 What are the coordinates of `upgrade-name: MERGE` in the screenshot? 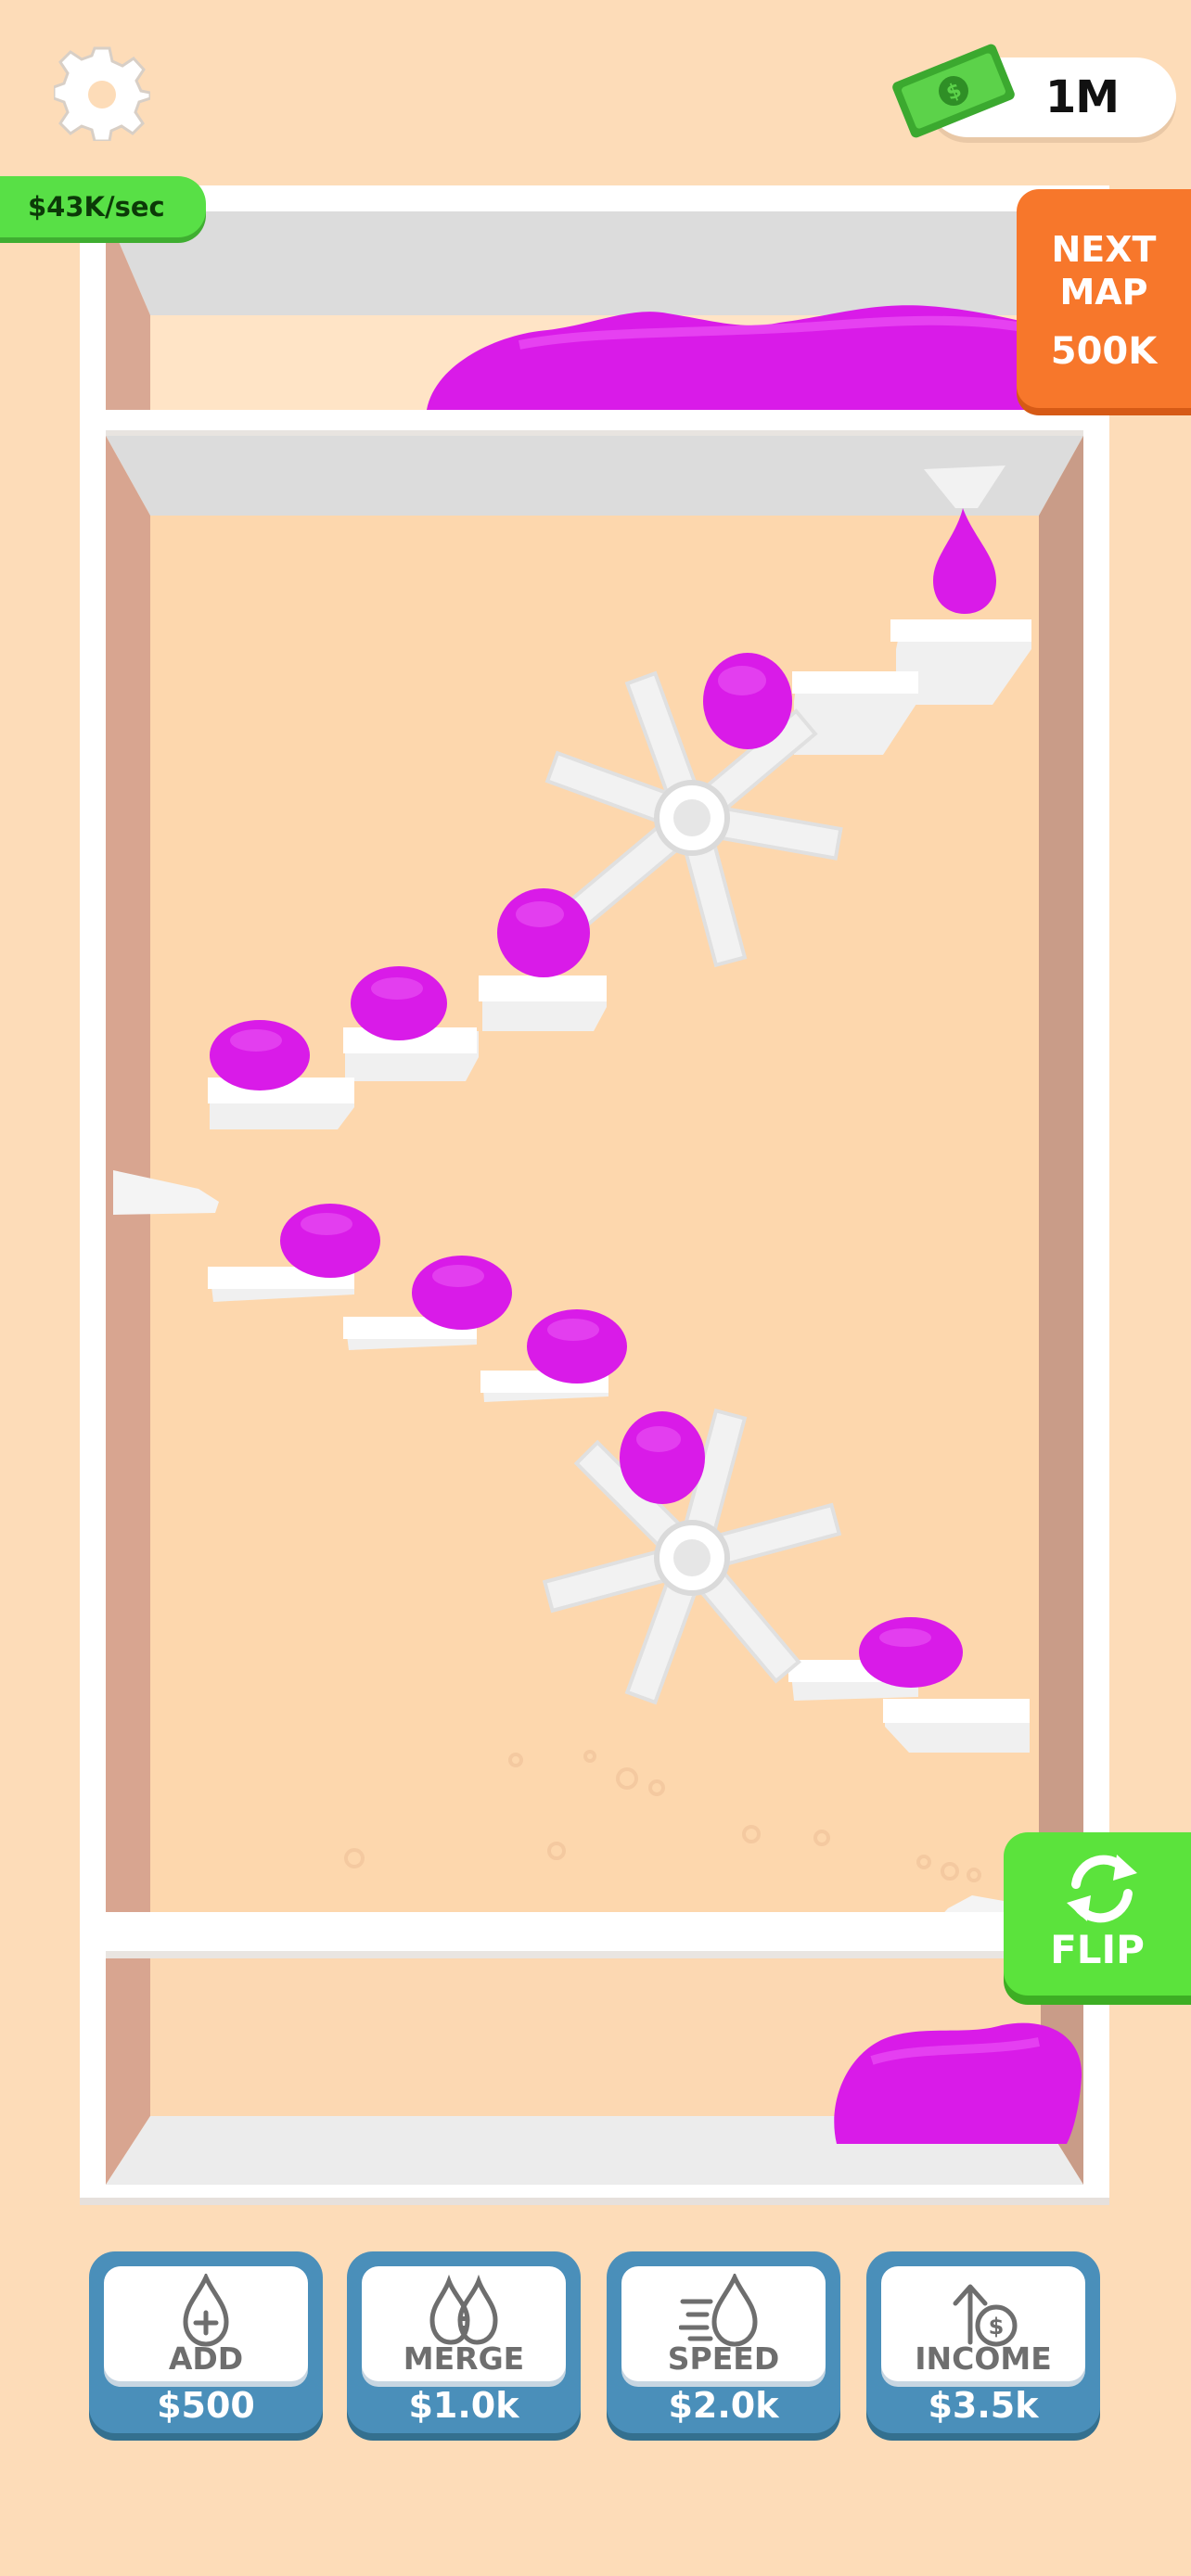 It's located at (464, 2358).